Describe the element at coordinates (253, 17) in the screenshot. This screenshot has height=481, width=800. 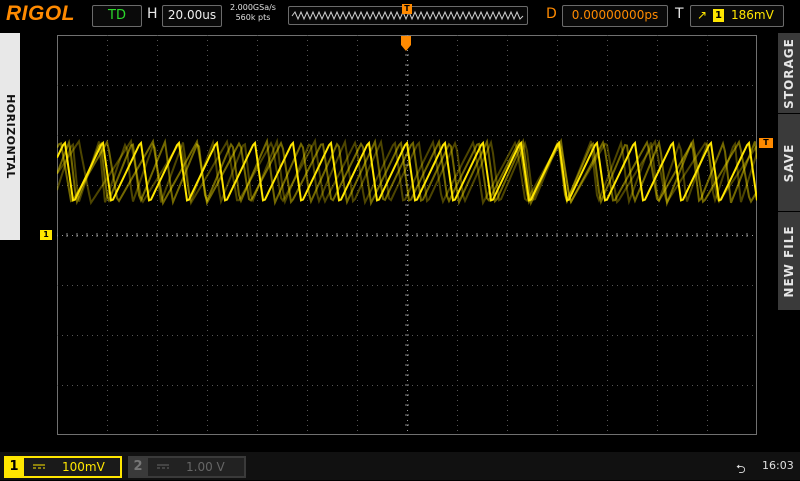
I see `memory-depth: 560k pts` at that location.